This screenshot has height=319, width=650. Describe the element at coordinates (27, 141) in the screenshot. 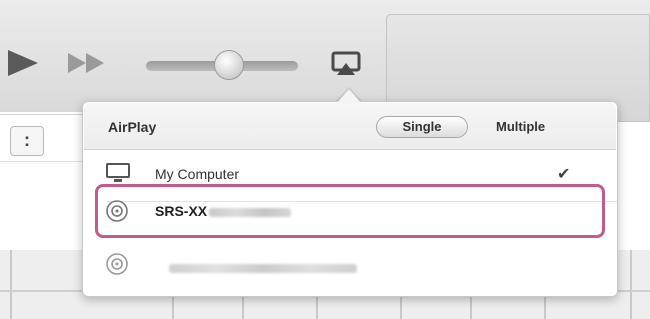

I see `view-selector: :` at that location.